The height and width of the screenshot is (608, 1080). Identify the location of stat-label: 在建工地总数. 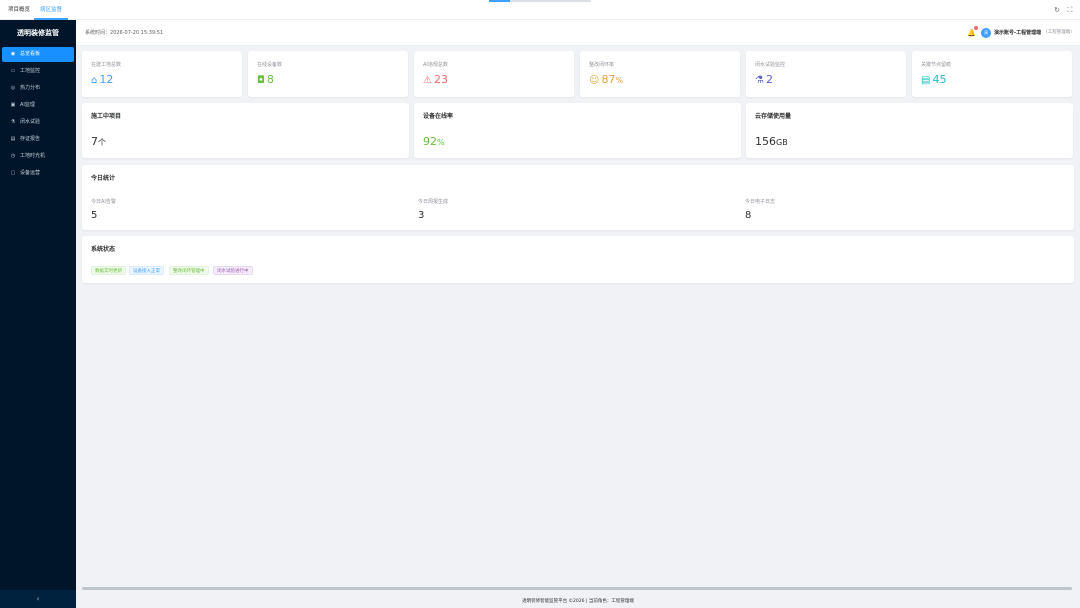
(106, 65).